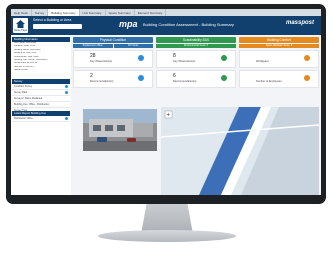  What do you see at coordinates (196, 59) in the screenshot?
I see `observation-card: 8 Key Observation(s)` at bounding box center [196, 59].